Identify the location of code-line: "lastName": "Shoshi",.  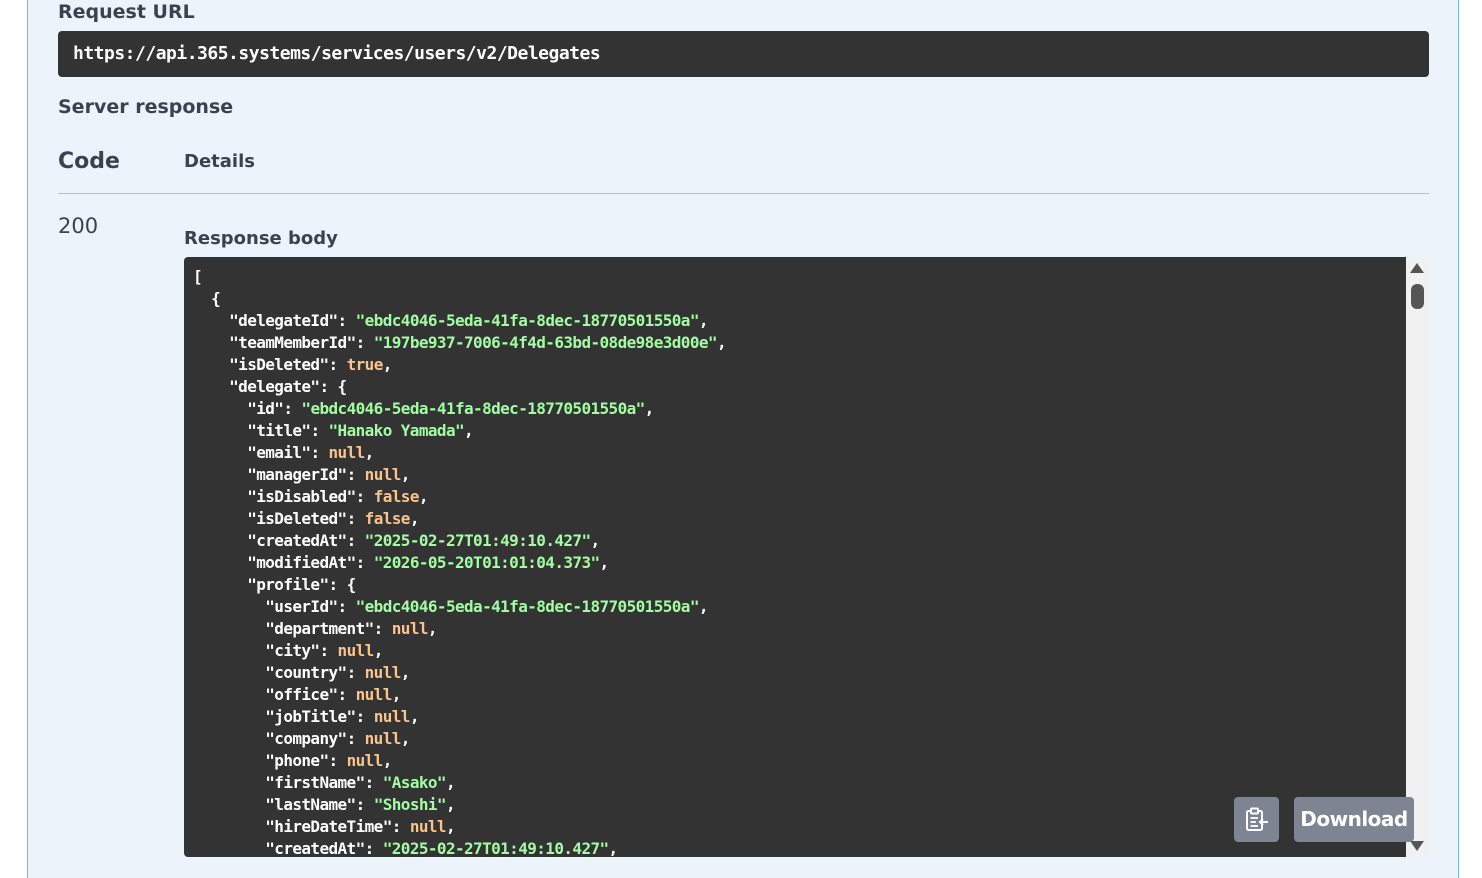
(360, 804).